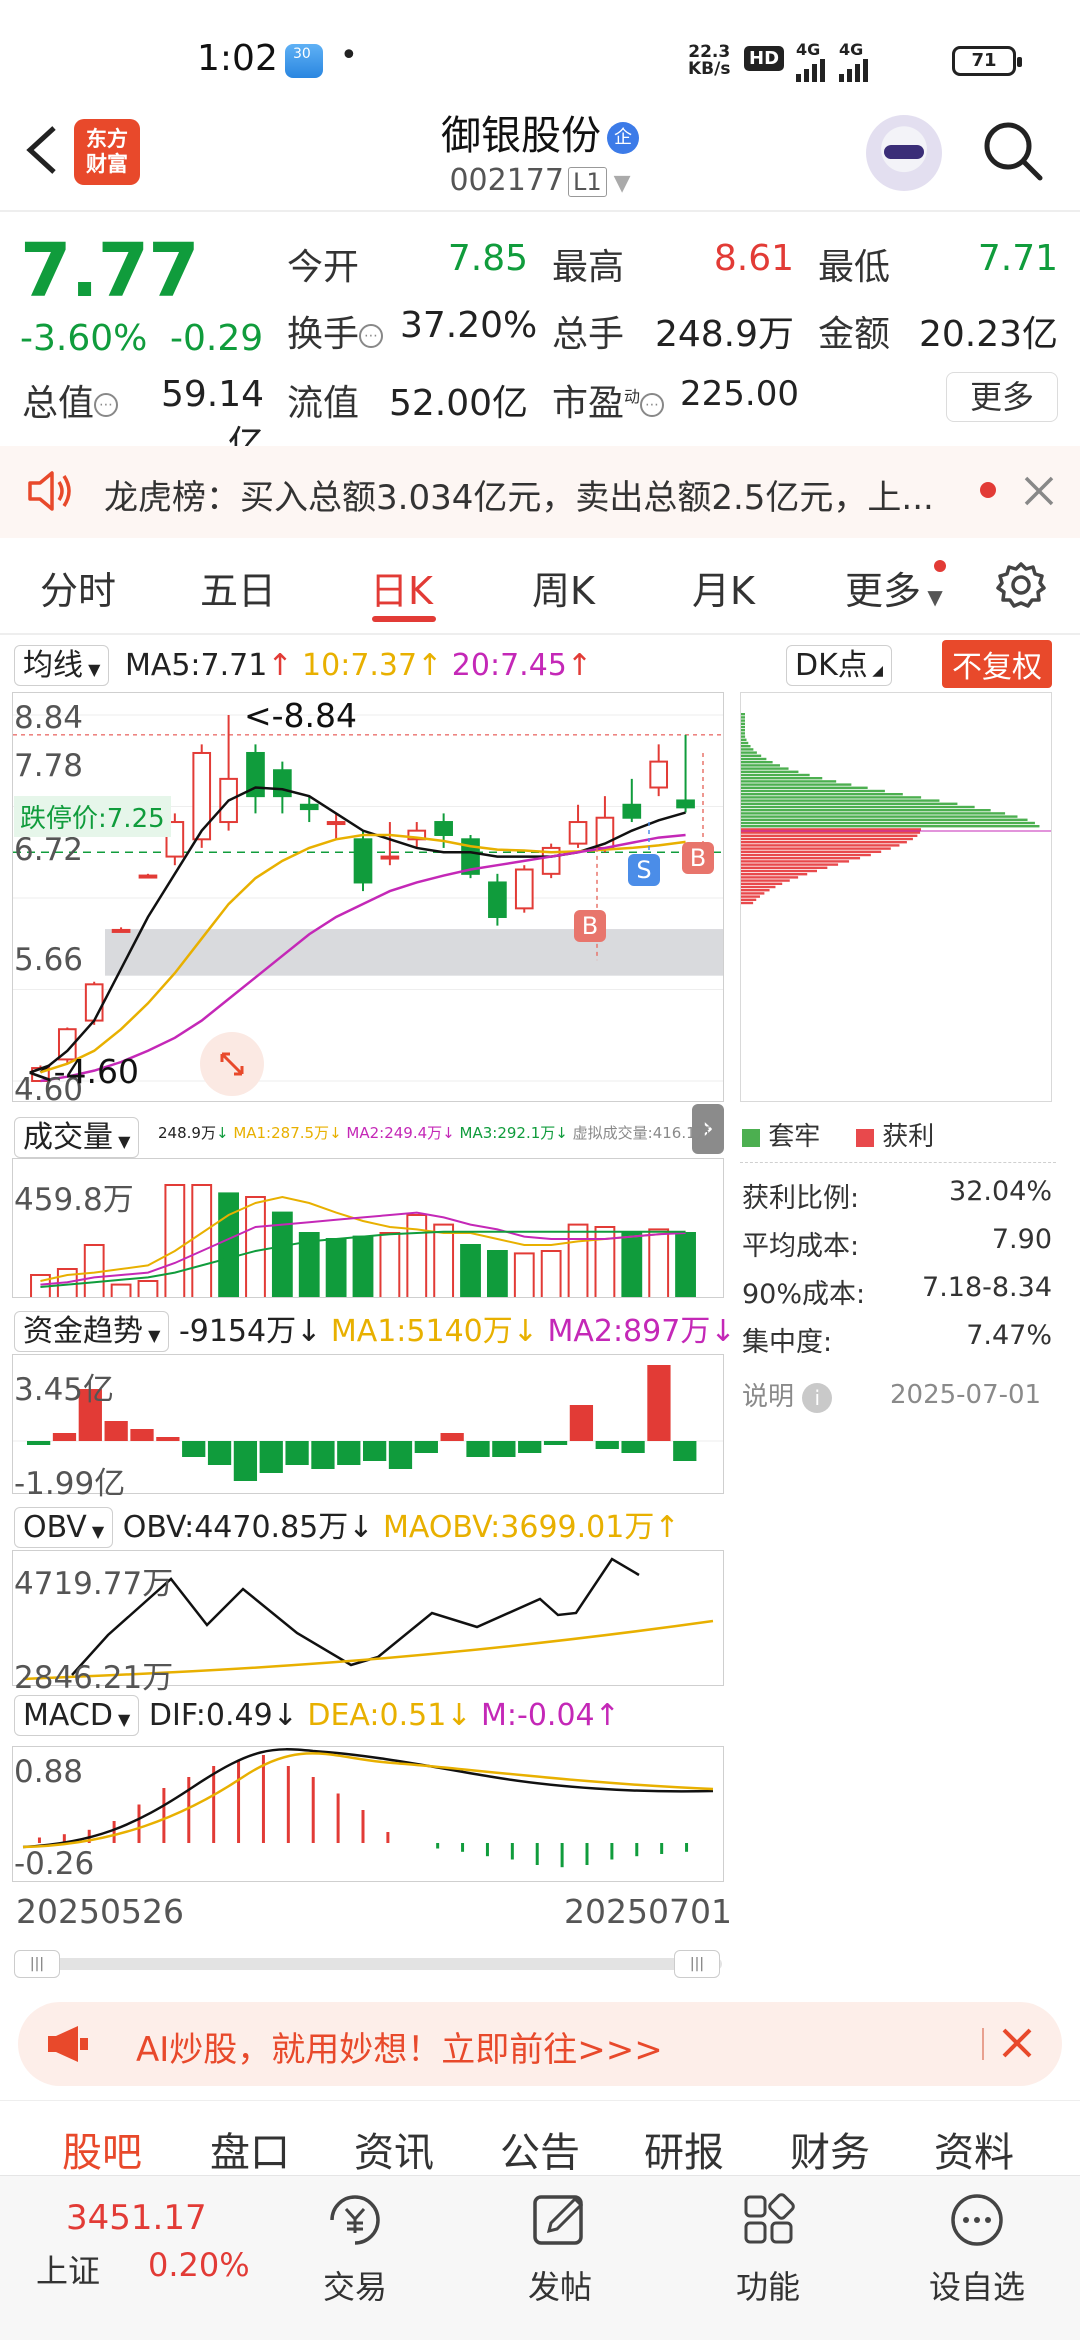 The width and height of the screenshot is (1080, 2340). I want to click on ma-selector: 均线 ▼, so click(62, 665).